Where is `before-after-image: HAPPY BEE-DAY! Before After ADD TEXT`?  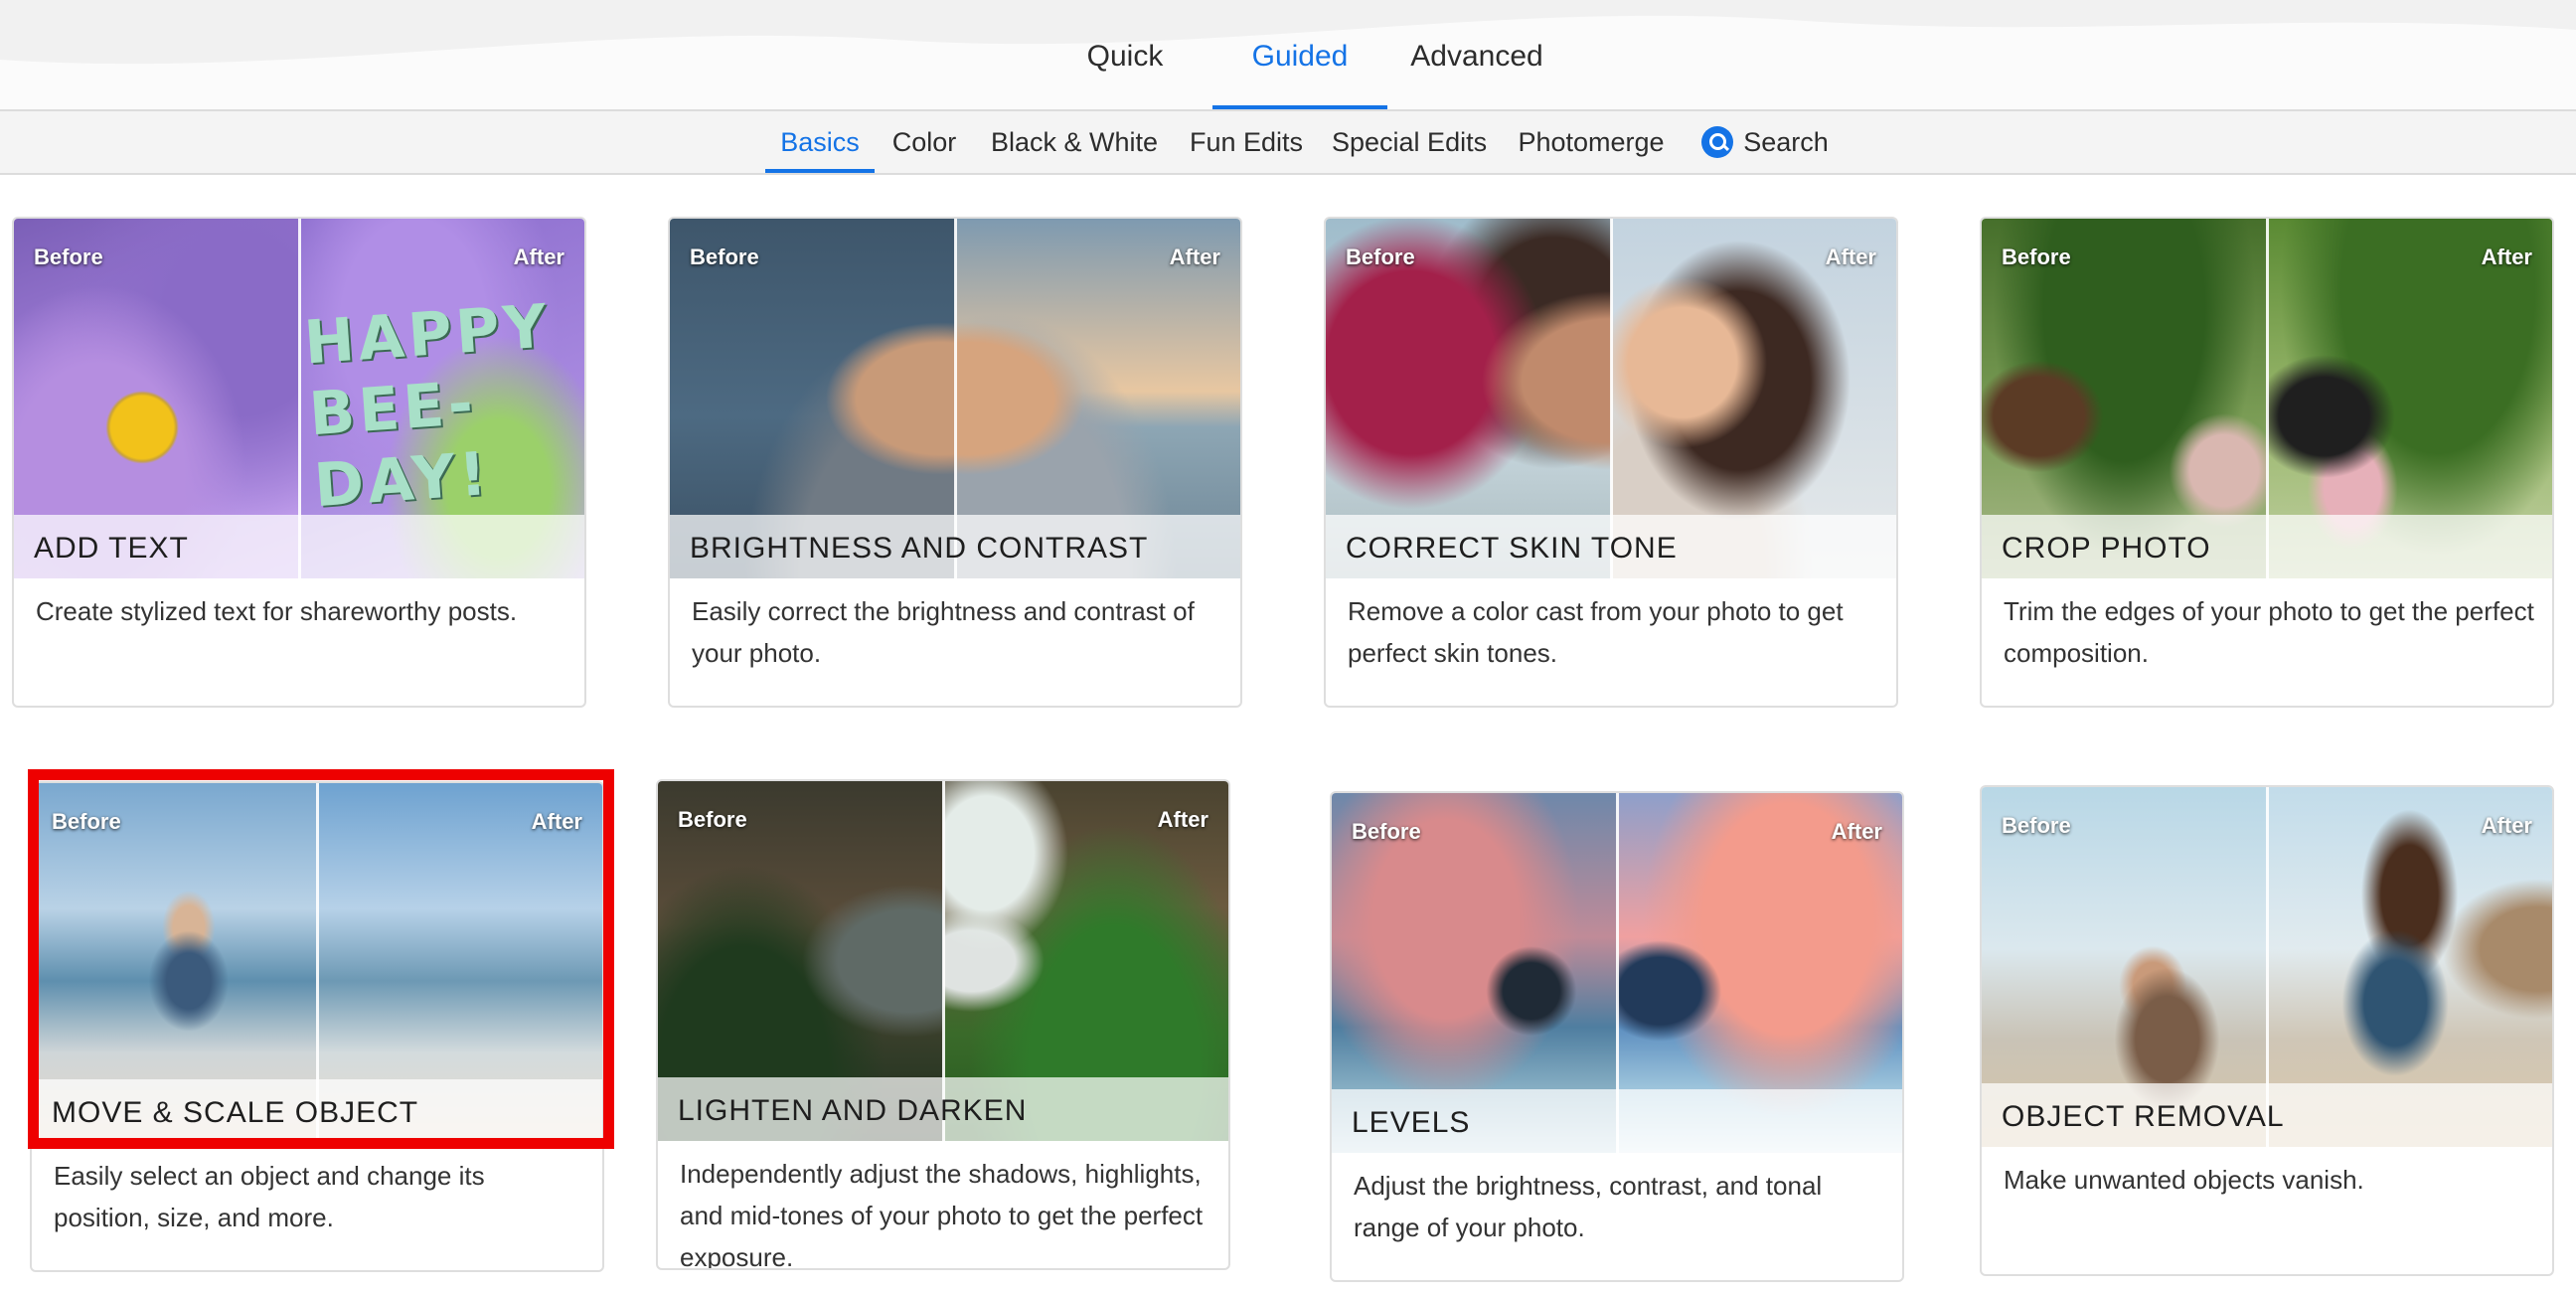 before-after-image: HAPPY BEE-DAY! Before After ADD TEXT is located at coordinates (299, 399).